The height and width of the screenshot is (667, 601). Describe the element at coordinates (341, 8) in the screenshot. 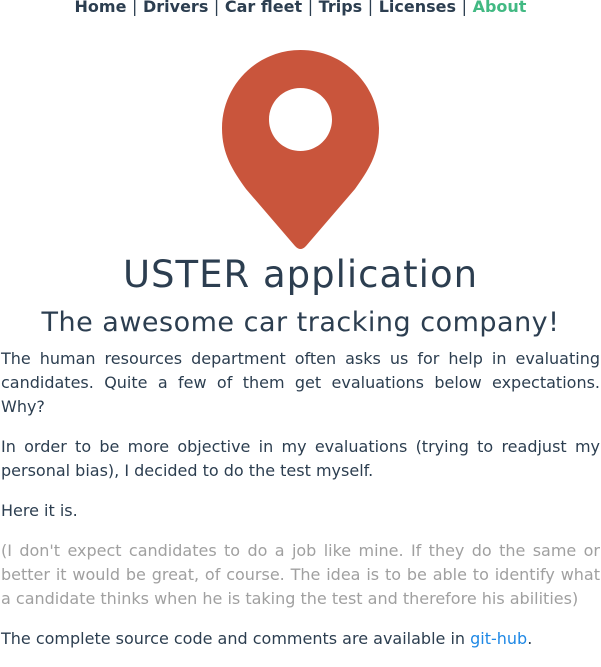

I see `nav-link-trips: Trips` at that location.